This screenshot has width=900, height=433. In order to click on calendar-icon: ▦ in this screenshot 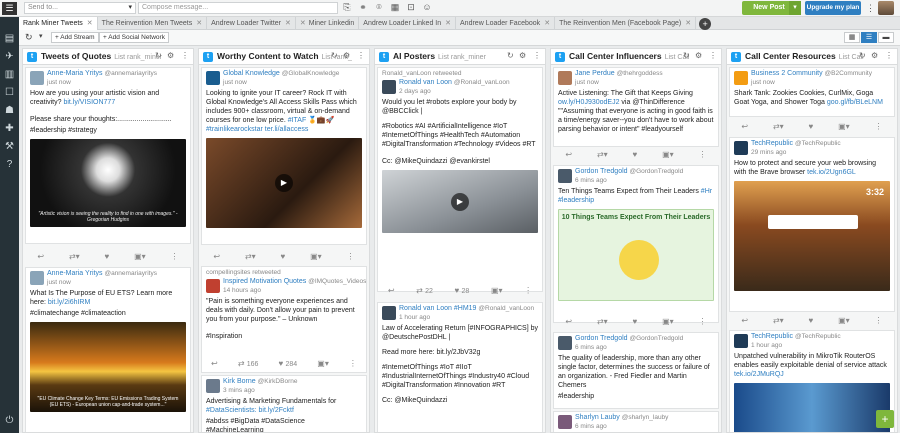, I will do `click(395, 7)`.